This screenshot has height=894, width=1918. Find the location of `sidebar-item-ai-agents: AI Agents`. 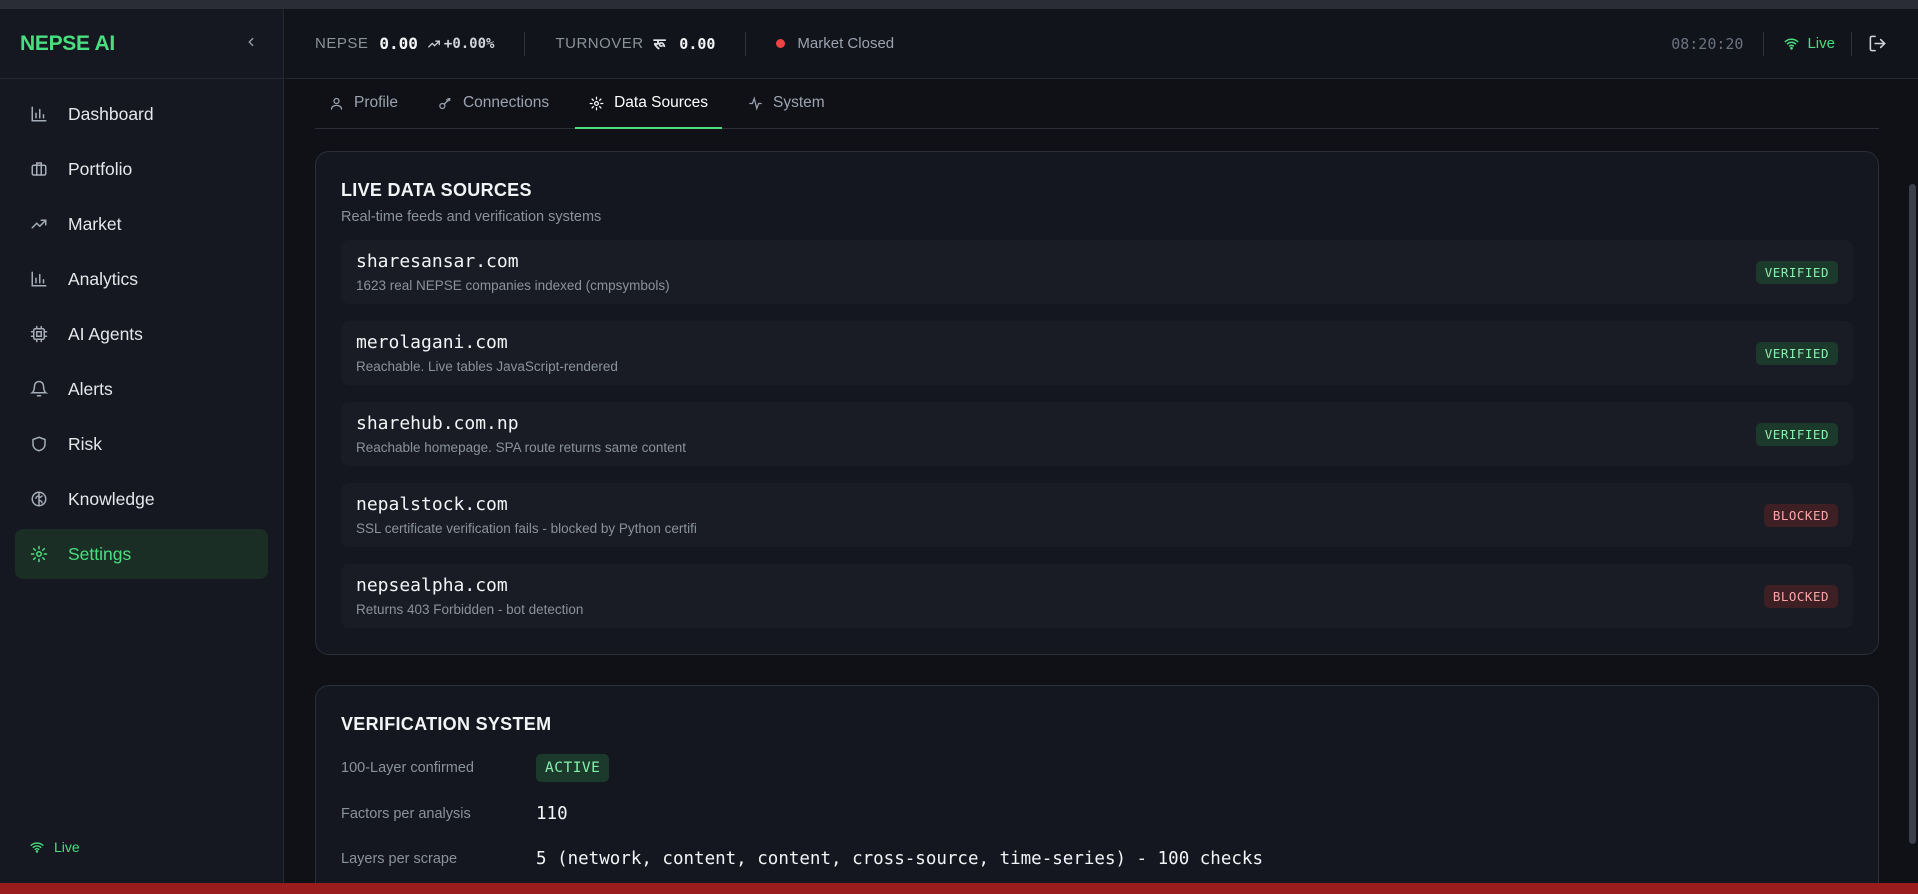

sidebar-item-ai-agents: AI Agents is located at coordinates (141, 334).